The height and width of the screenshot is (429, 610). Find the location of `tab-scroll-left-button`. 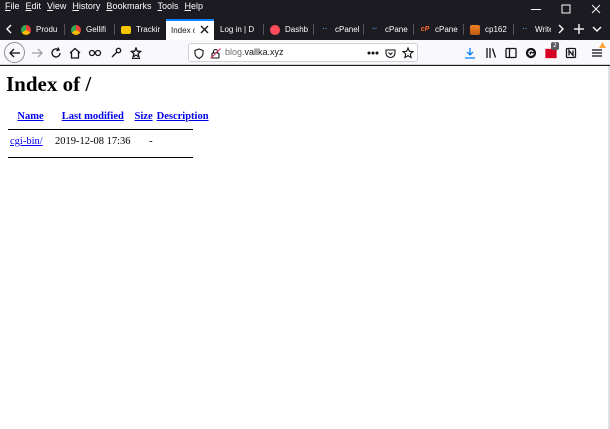

tab-scroll-left-button is located at coordinates (9, 28).